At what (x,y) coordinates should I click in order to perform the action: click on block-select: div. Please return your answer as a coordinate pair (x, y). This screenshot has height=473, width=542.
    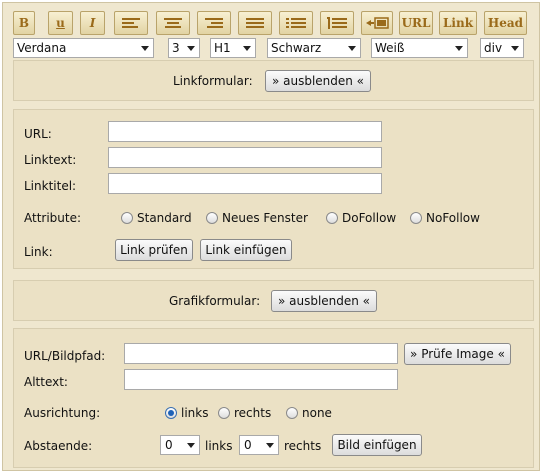
    Looking at the image, I should click on (502, 48).